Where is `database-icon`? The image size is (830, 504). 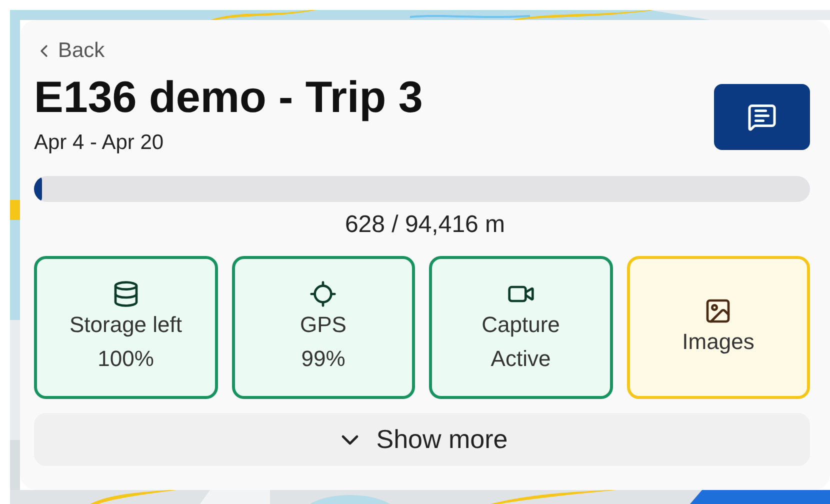
database-icon is located at coordinates (126, 294).